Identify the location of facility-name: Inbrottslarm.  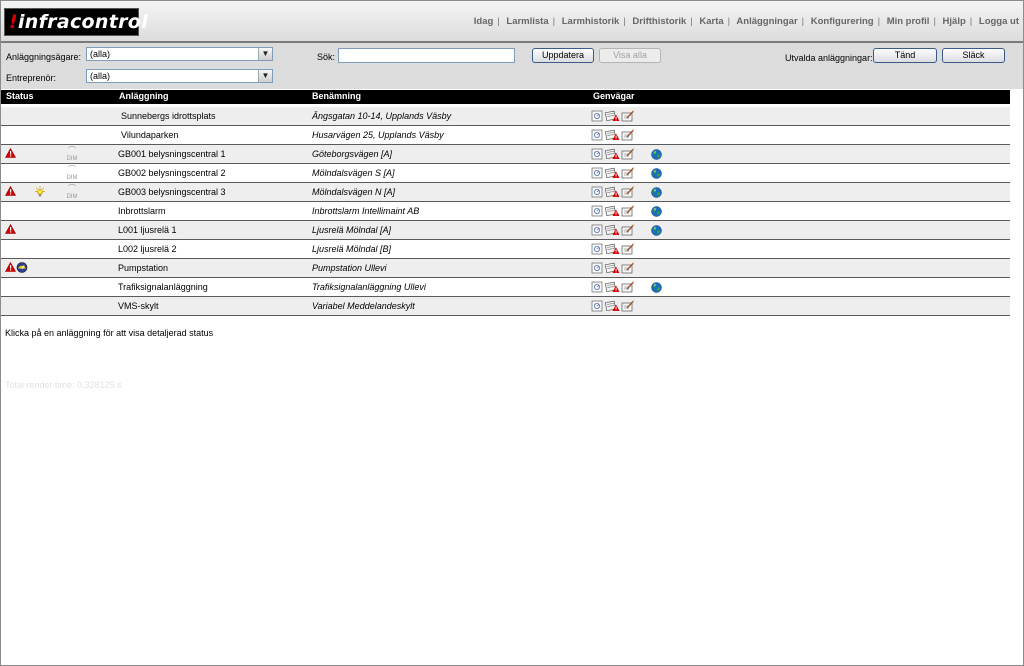
(142, 211).